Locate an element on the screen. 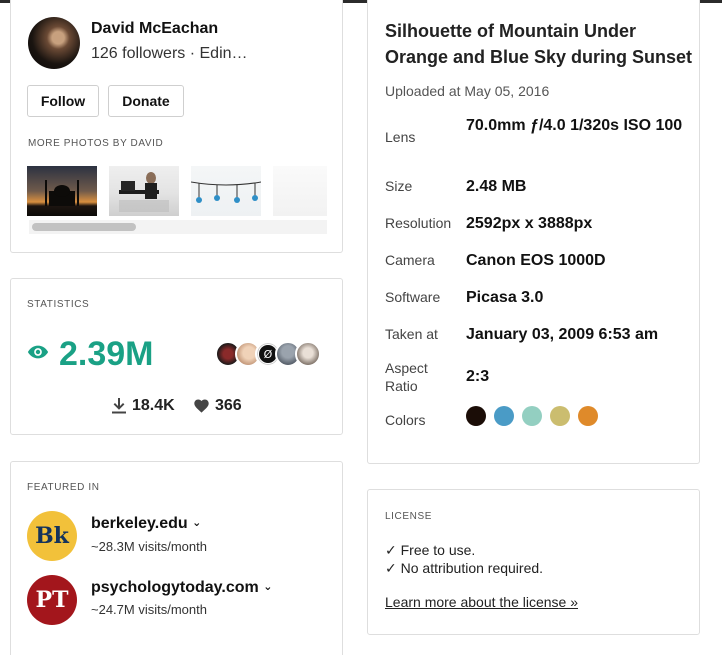  featured-label: FEATURED IN is located at coordinates (63, 487).